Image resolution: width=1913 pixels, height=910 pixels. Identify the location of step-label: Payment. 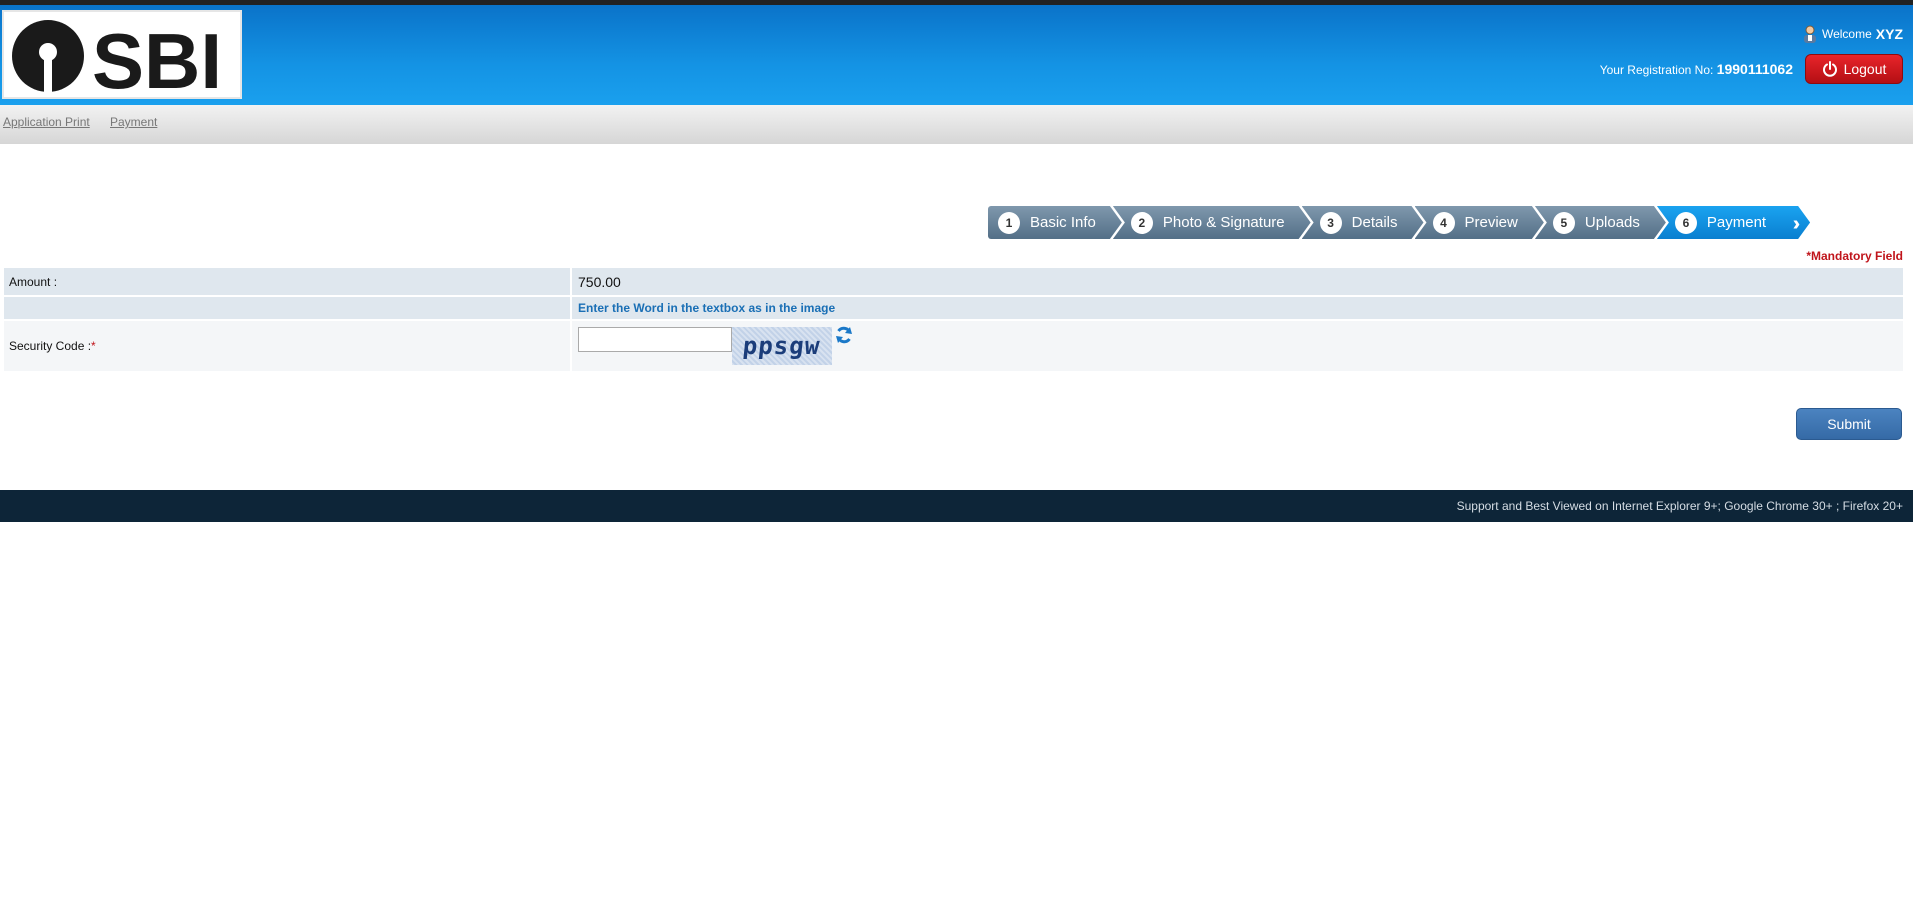
(1736, 222).